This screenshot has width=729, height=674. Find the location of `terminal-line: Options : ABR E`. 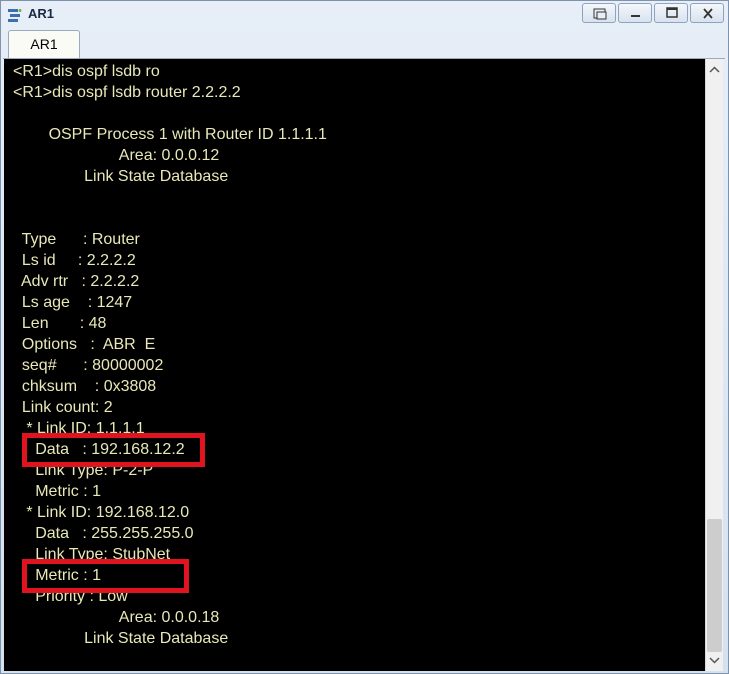

terminal-line: Options : ABR E is located at coordinates (84, 344).